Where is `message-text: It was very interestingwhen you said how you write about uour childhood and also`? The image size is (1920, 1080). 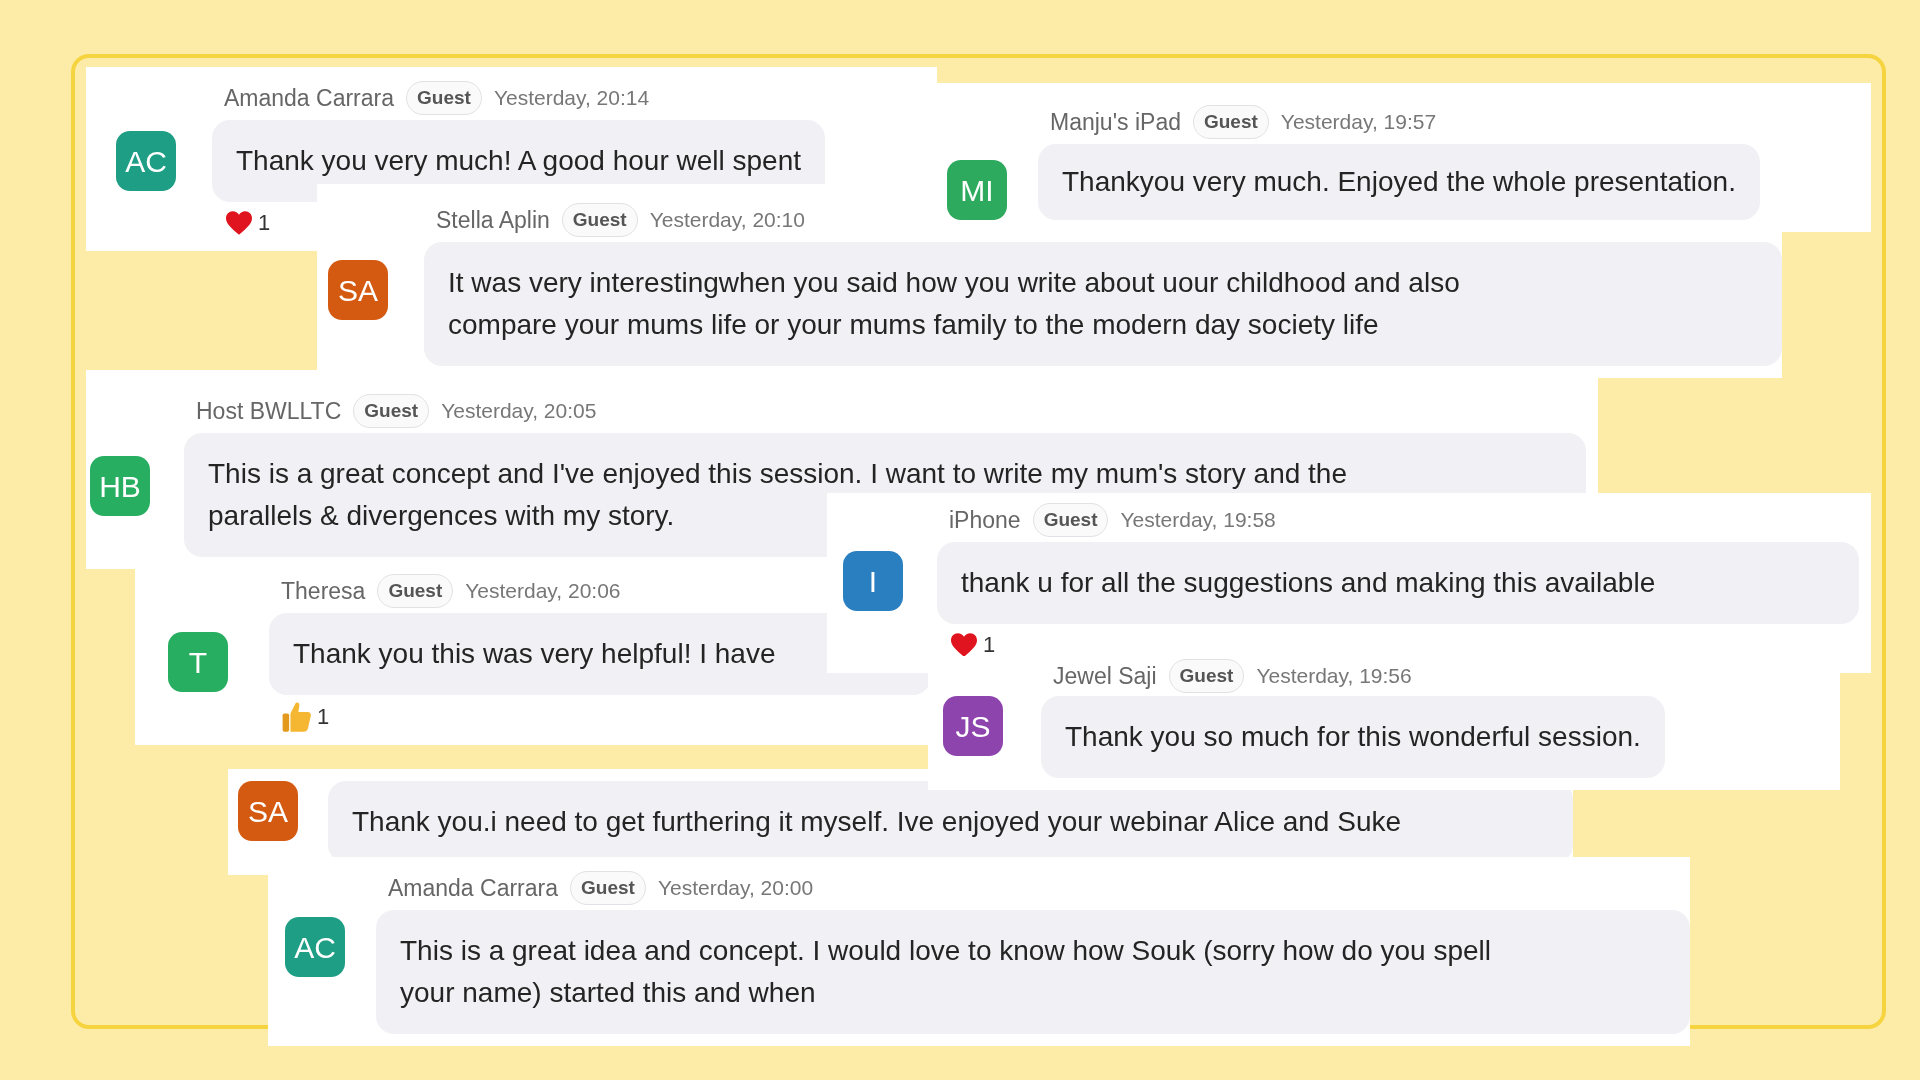 message-text: It was very interestingwhen you said how you write about uour childhood and also is located at coordinates (954, 283).